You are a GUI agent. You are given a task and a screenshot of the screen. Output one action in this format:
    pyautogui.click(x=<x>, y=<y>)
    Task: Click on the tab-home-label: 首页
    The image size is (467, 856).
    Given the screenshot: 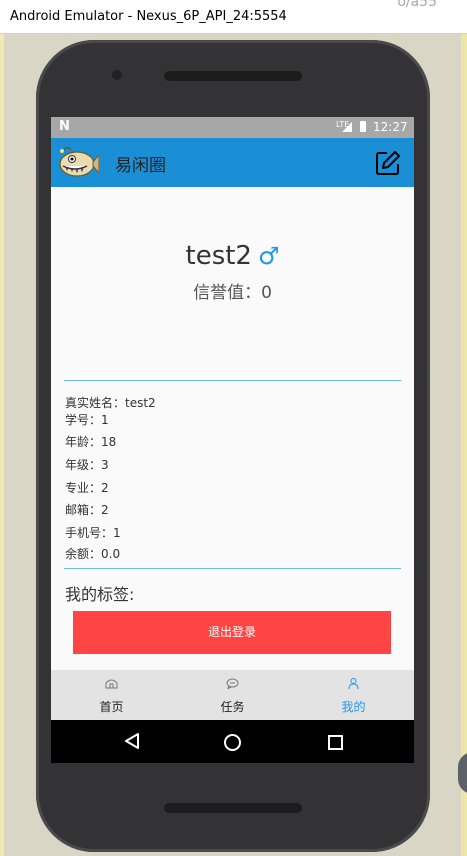 What is the action you would take?
    pyautogui.click(x=111, y=707)
    